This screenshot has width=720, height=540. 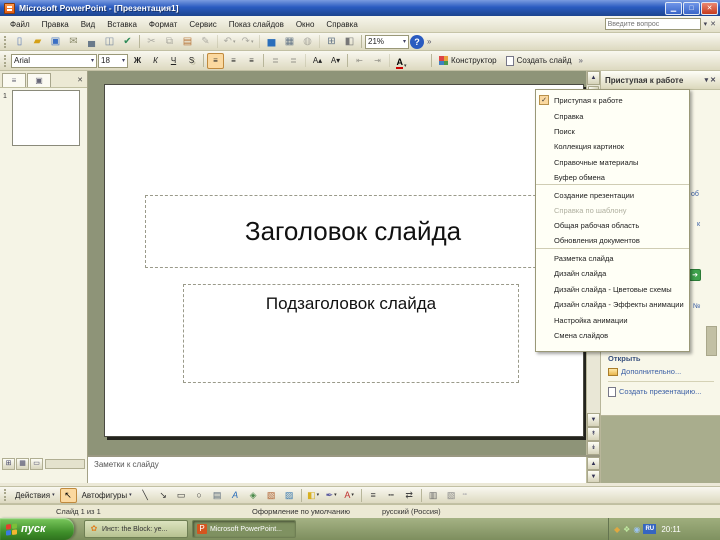 I want to click on task-pane-menu-item: ✓ Смена слайдов, so click(x=612, y=335).